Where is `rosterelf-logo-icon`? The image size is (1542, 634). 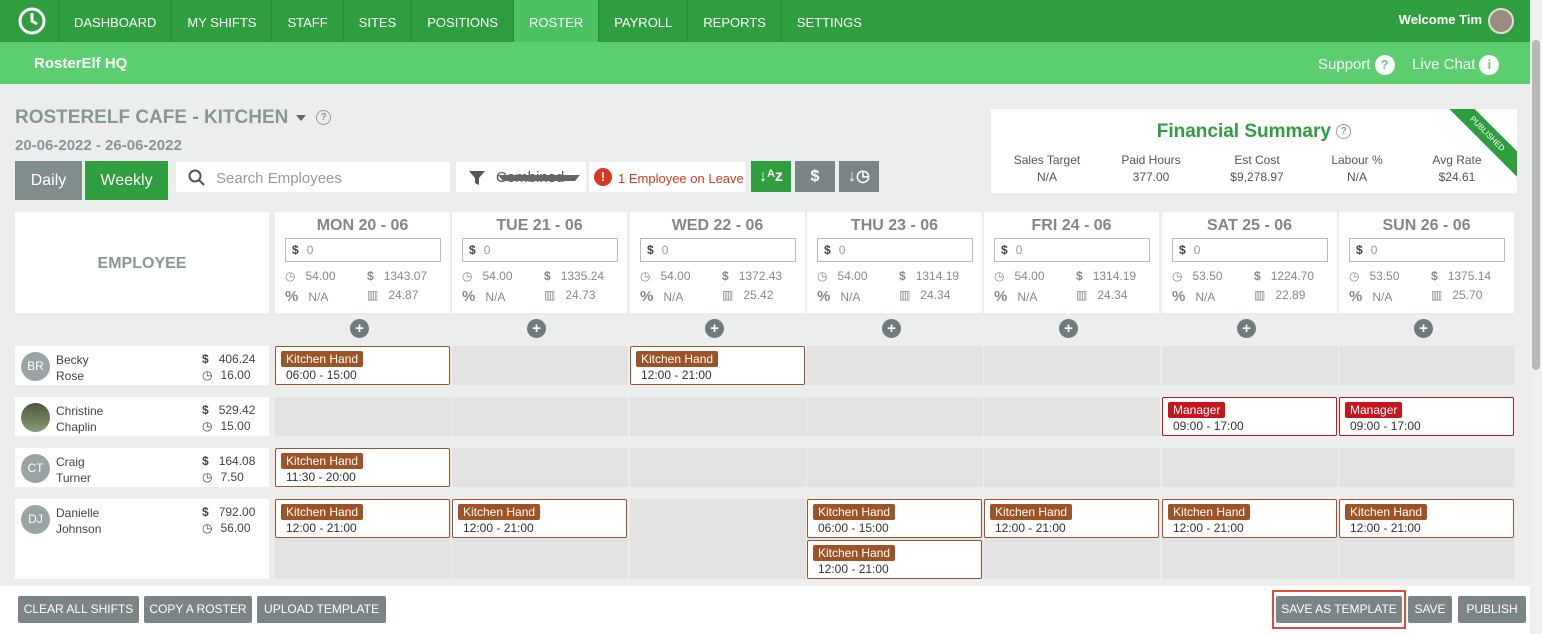
rosterelf-logo-icon is located at coordinates (32, 21).